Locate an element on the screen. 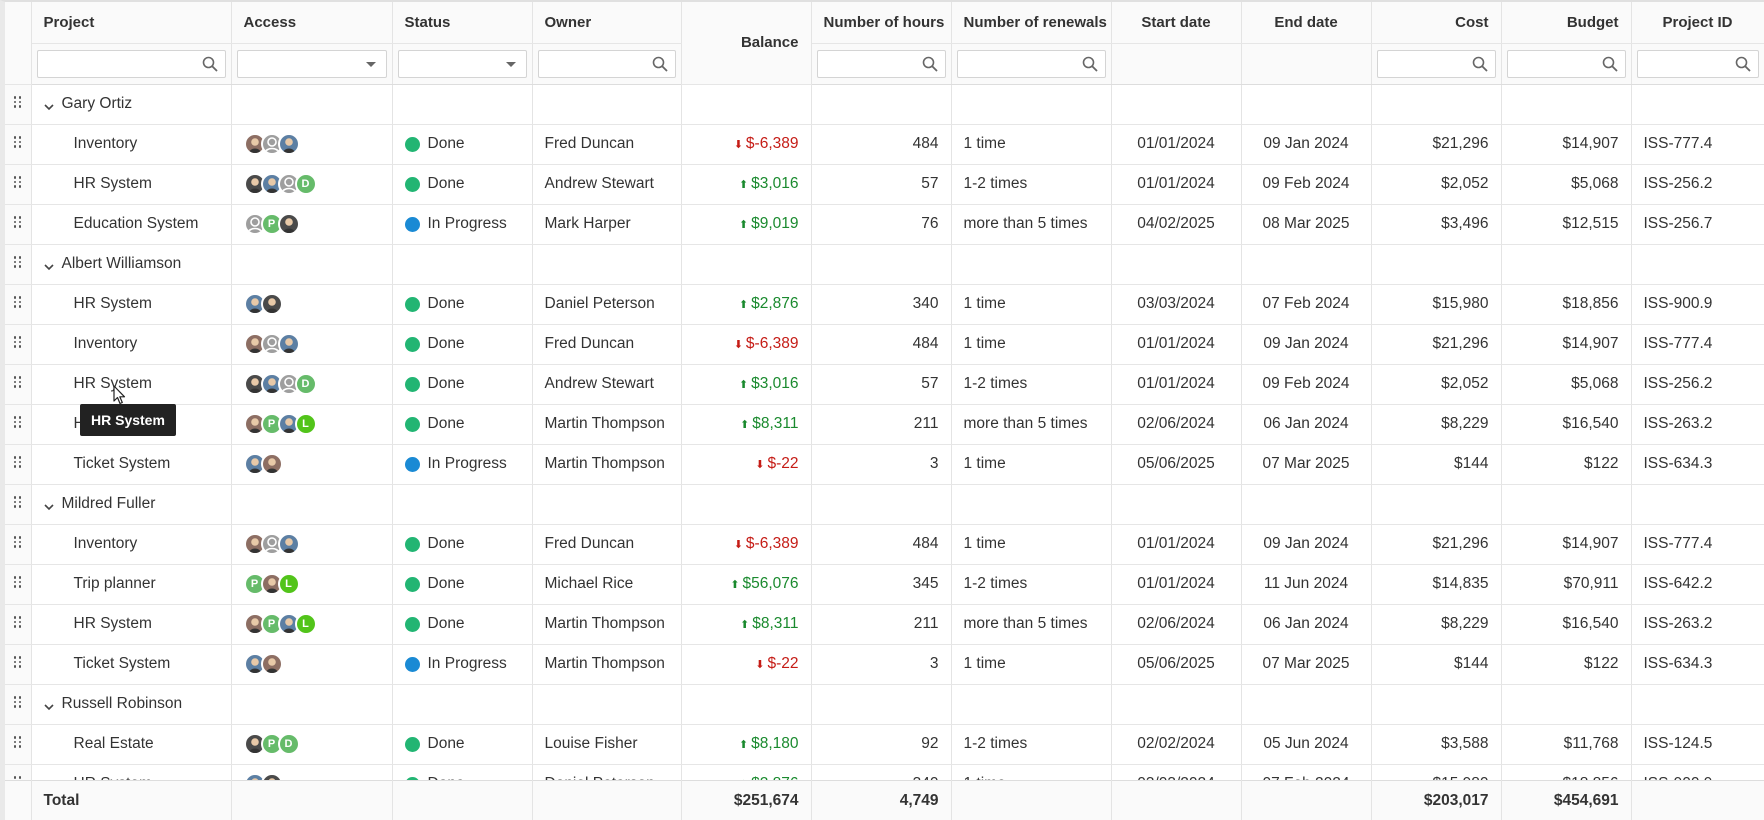  header-status: Status is located at coordinates (462, 23).